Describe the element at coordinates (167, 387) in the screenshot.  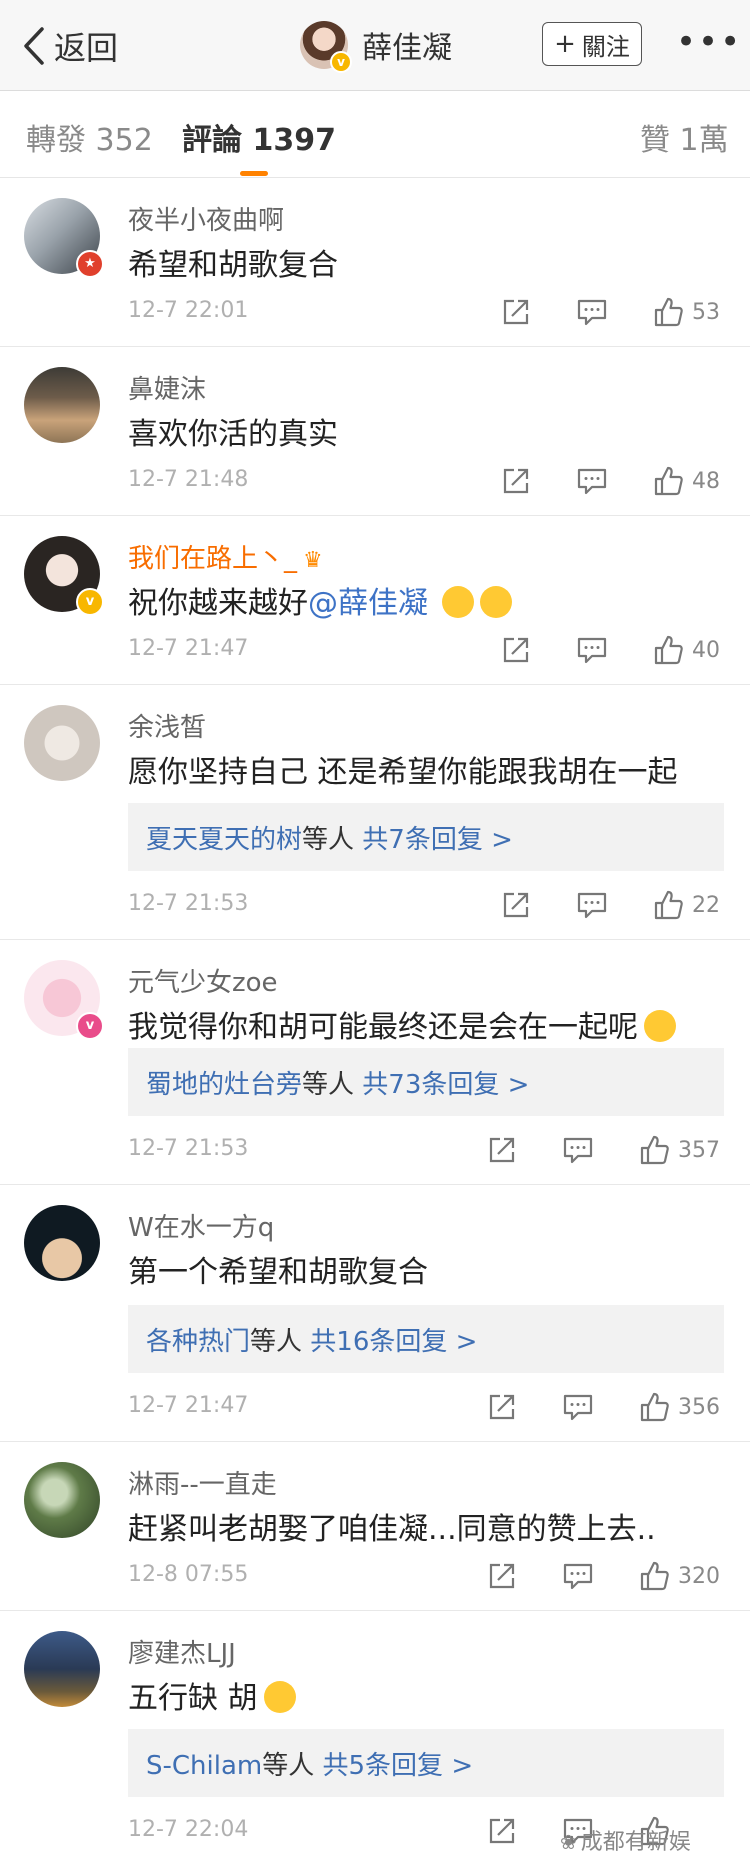
I see `comment-username: 鼻婕沫` at that location.